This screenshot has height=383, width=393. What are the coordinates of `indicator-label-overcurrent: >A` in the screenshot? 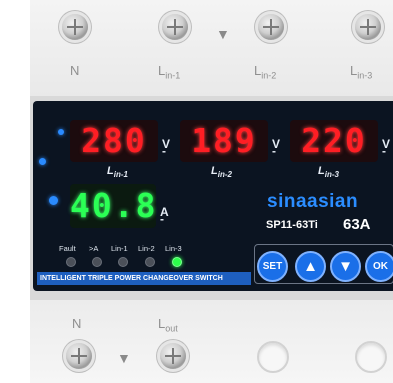 It's located at (94, 248).